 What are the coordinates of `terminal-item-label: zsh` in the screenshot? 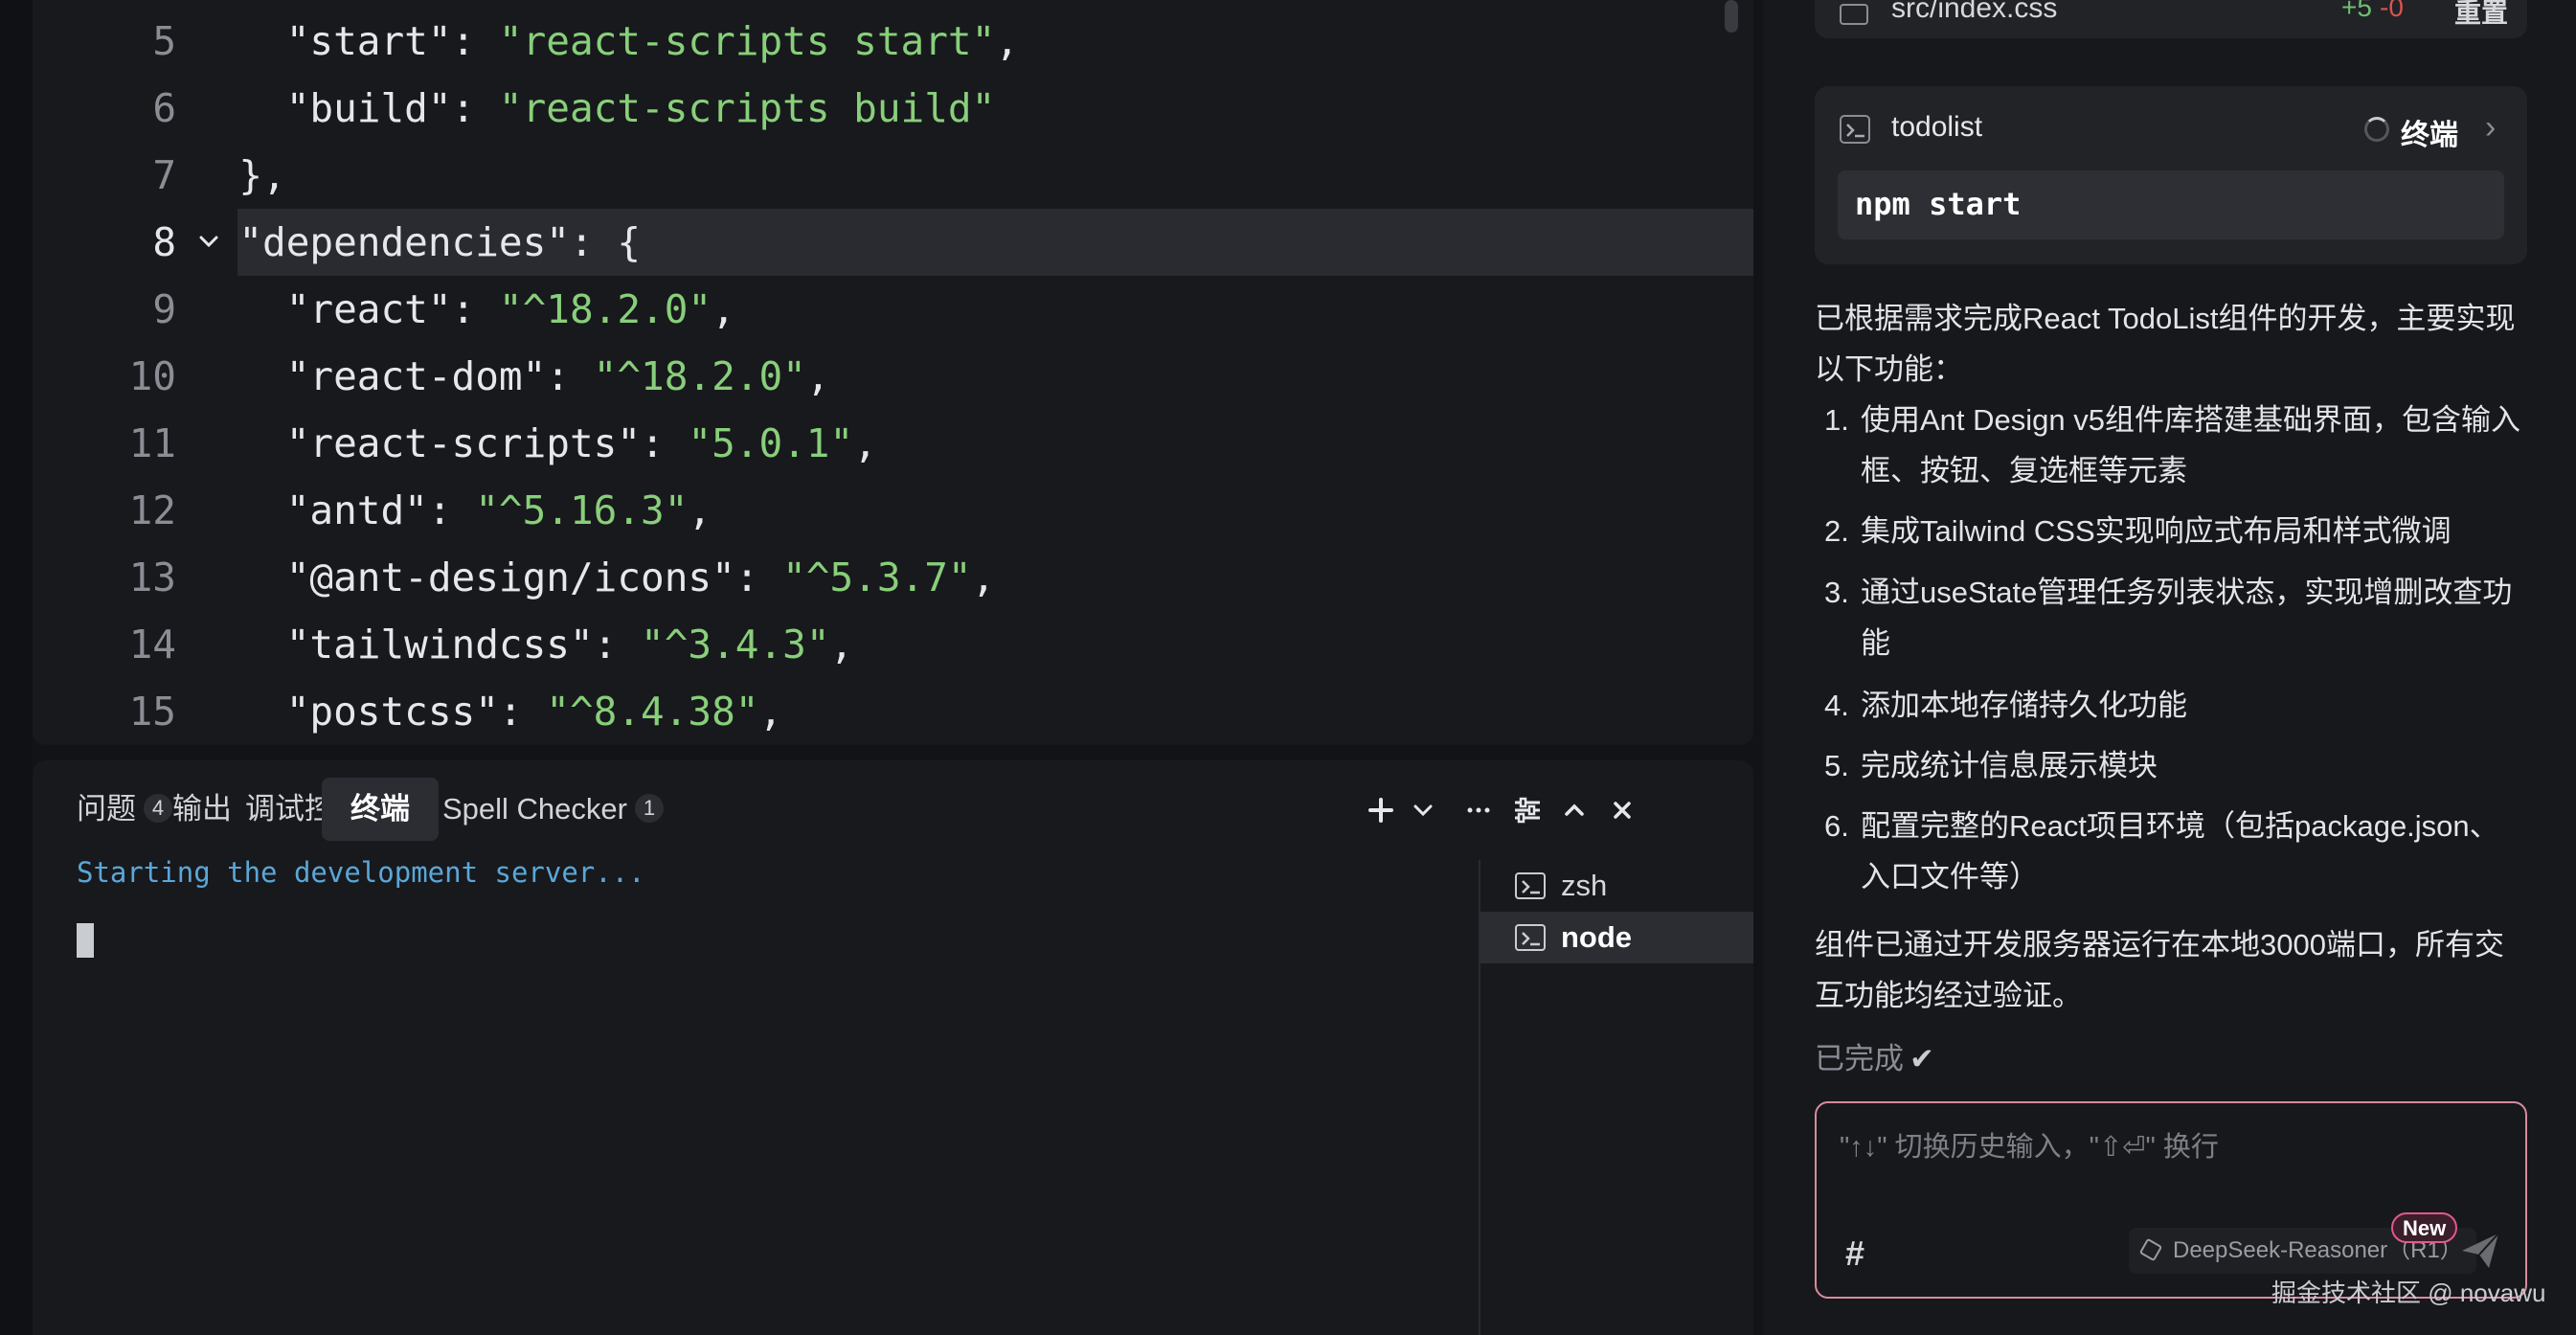 It's located at (1584, 885).